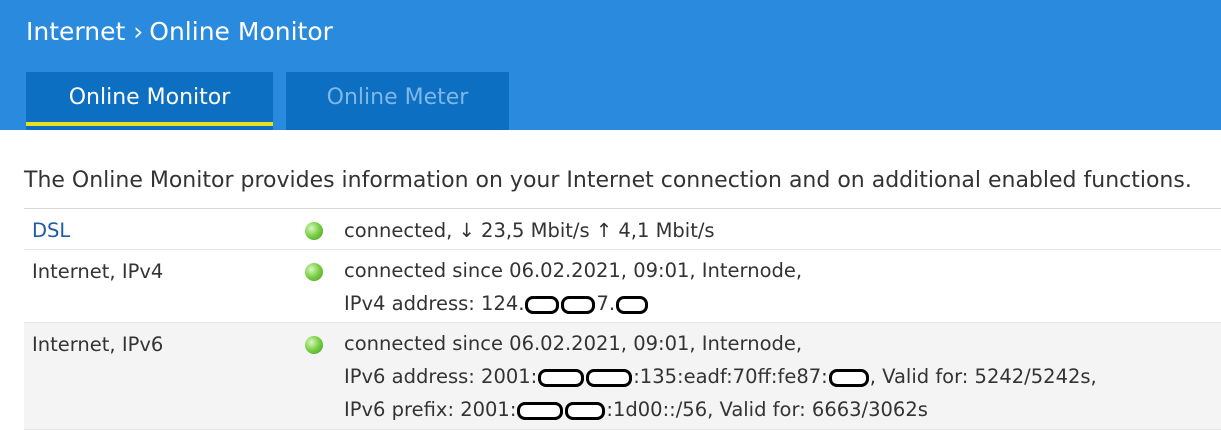  I want to click on tab-online-monitor-label: Online Monitor, so click(149, 97).